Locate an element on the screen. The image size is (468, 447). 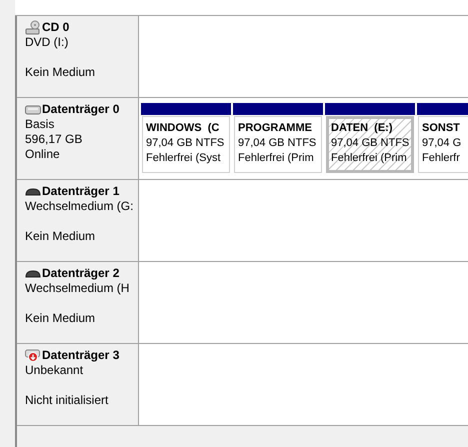
disk-name: CD 0 is located at coordinates (56, 27).